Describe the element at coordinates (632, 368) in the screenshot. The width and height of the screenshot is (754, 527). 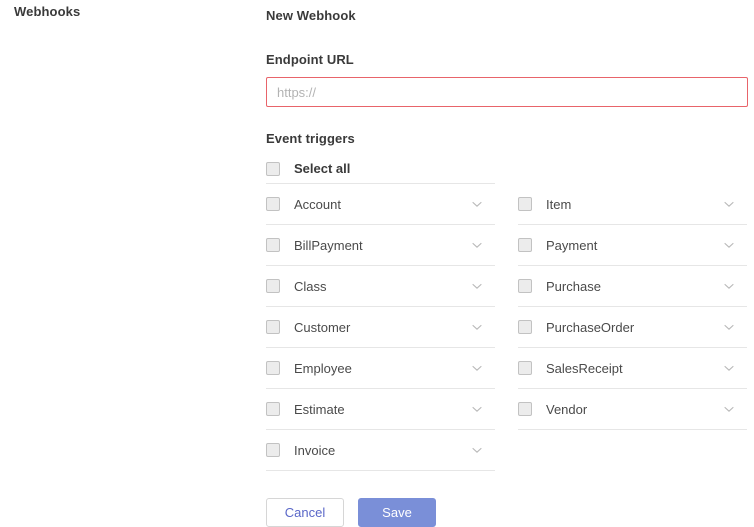
I see `trigger-row: SalesReceipt` at that location.